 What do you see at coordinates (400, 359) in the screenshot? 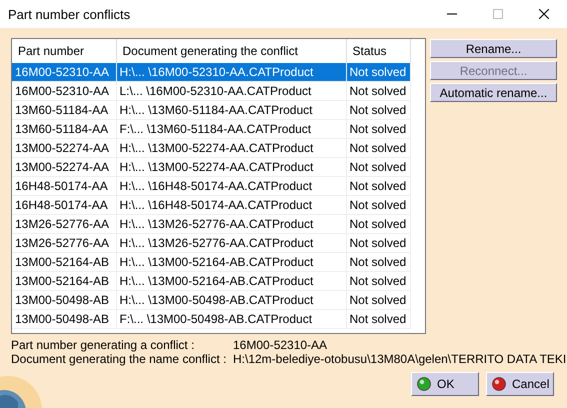
I see `info-value: H:\12m-belediye-otobusu\13M80A\gelen\TERRITO DATA TEKI` at bounding box center [400, 359].